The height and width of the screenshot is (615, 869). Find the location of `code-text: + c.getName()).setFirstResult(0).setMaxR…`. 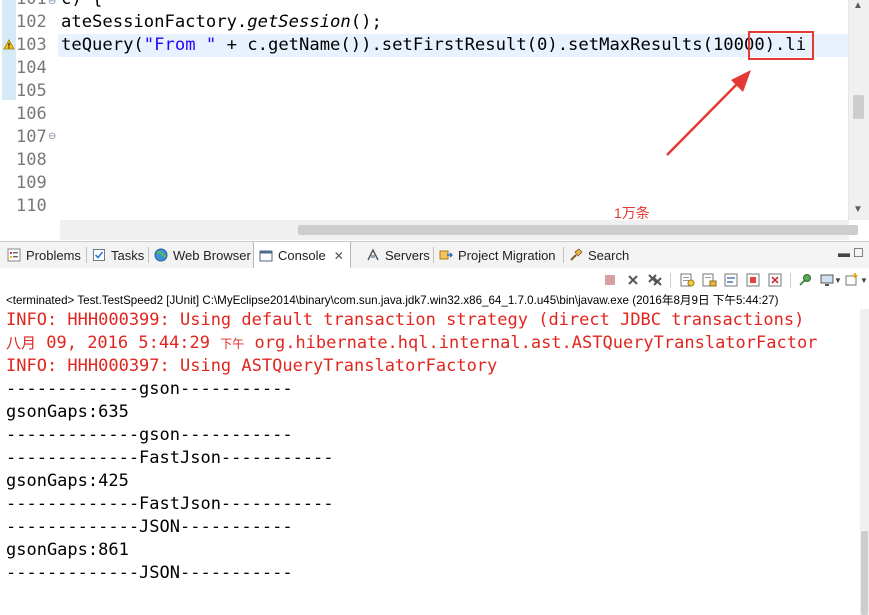

code-text: + c.getName()).setFirstResult(0).setMaxR… is located at coordinates (464, 45).